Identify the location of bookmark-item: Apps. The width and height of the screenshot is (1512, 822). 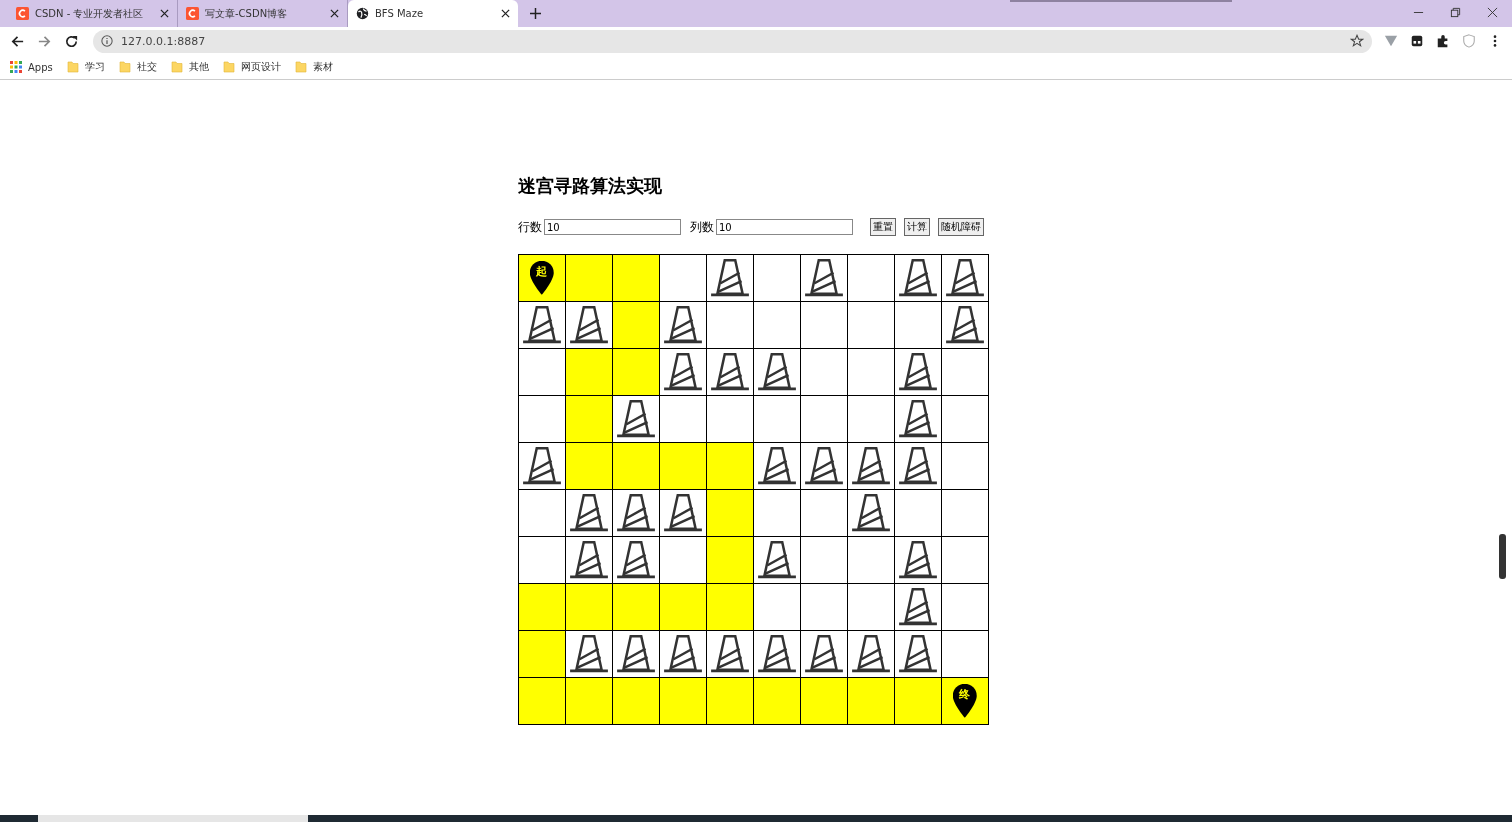
(31, 67).